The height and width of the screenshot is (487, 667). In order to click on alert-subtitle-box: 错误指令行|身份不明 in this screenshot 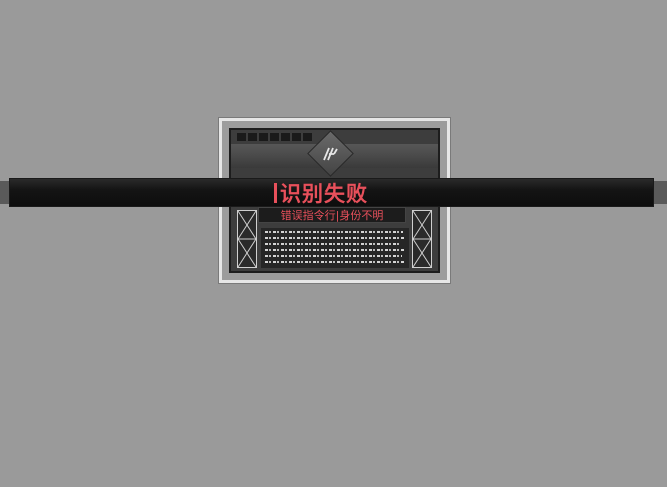, I will do `click(332, 215)`.